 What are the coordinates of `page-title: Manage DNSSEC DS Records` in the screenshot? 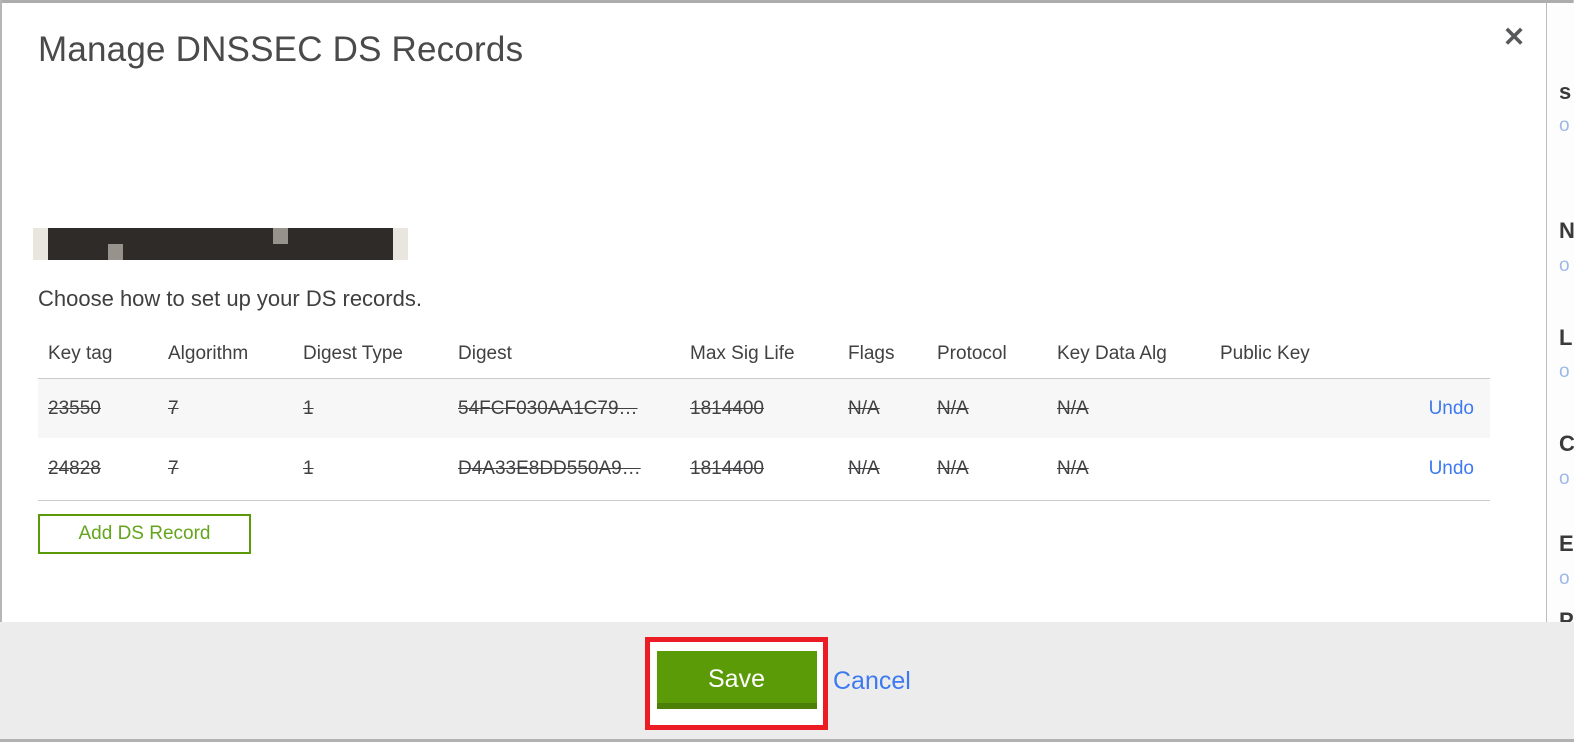 It's located at (281, 49).